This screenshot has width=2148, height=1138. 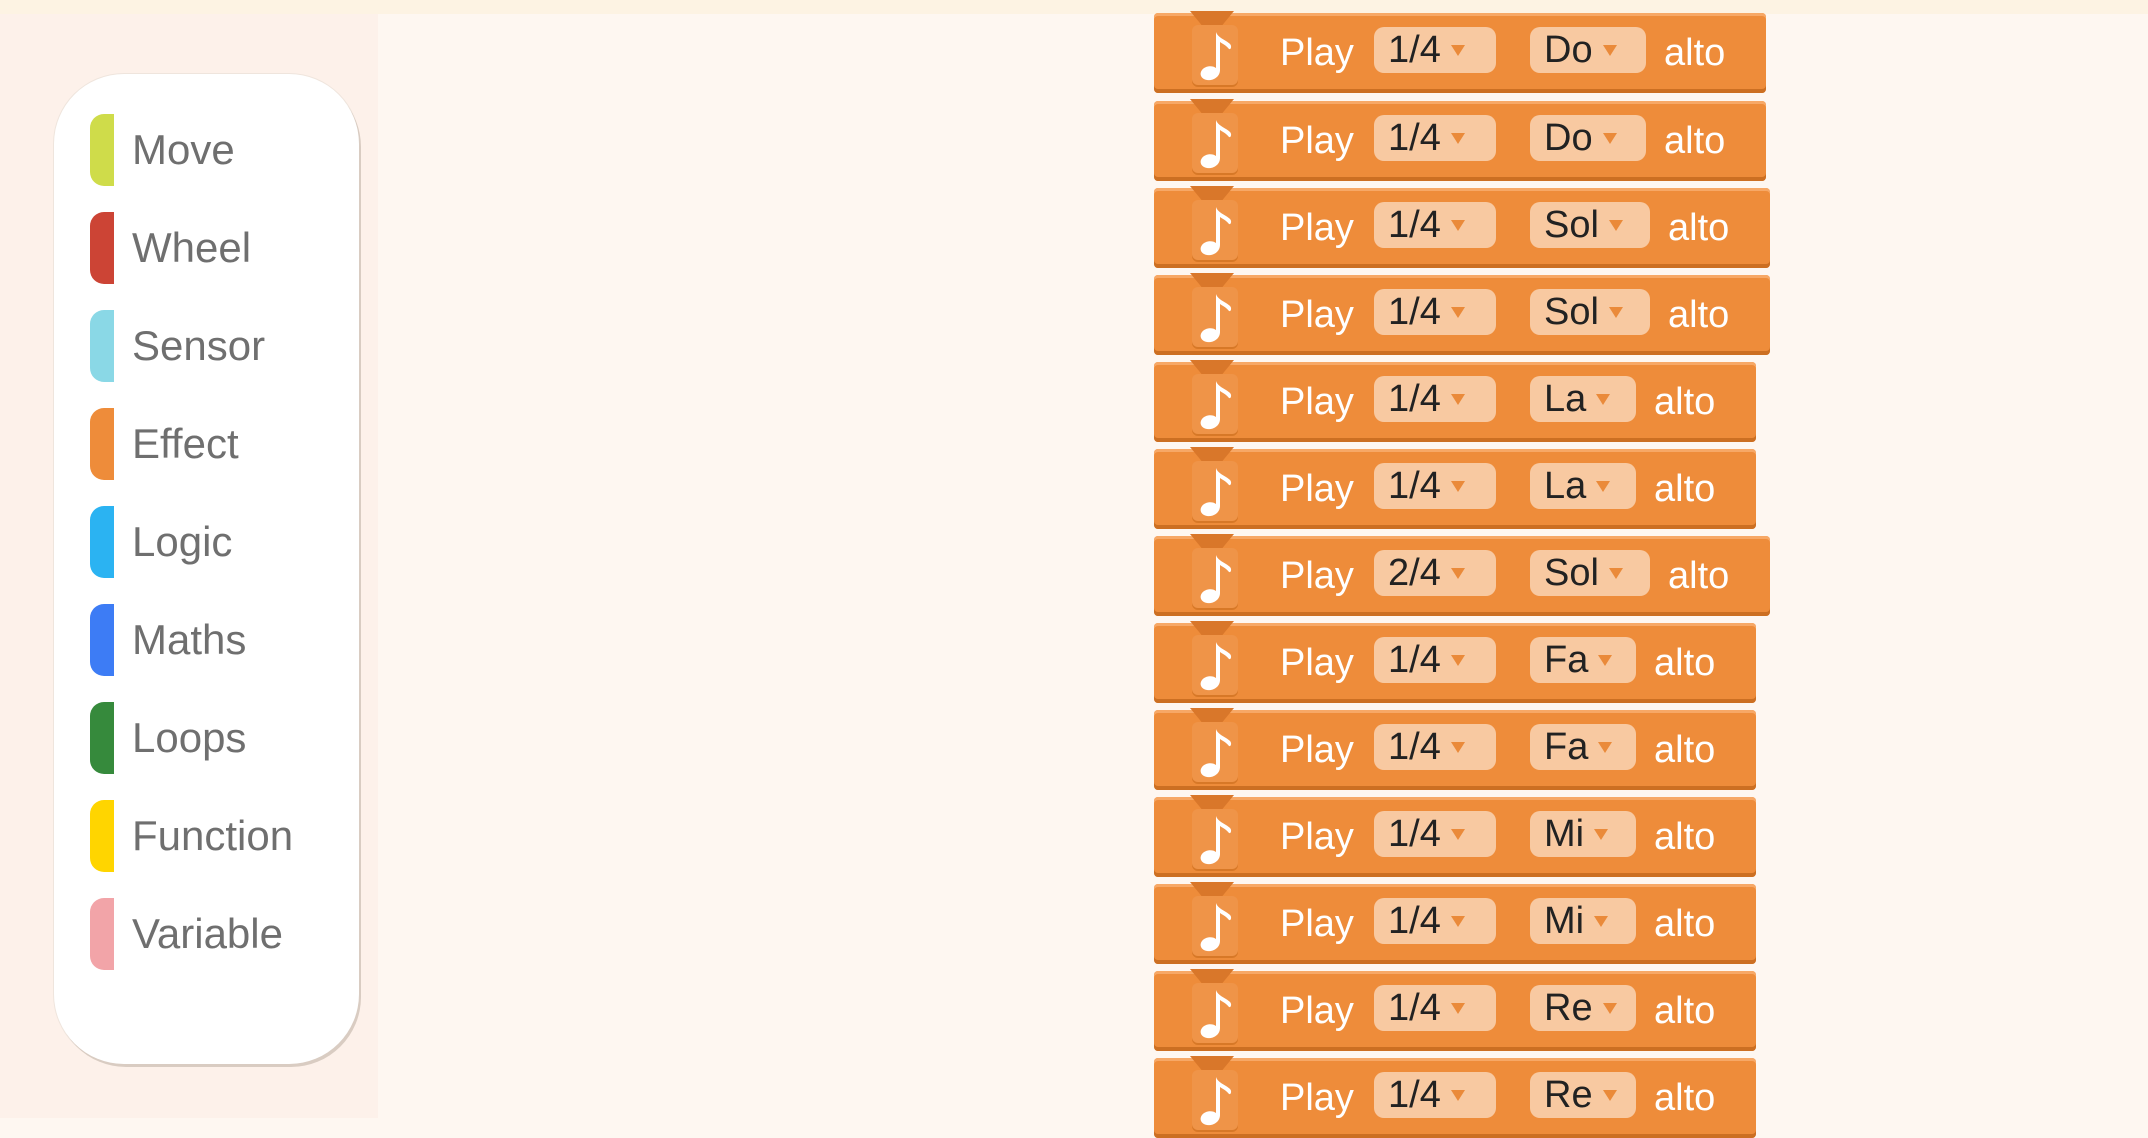 I want to click on play-note-block: Play 2/4 Sol alto, so click(x=1462, y=575).